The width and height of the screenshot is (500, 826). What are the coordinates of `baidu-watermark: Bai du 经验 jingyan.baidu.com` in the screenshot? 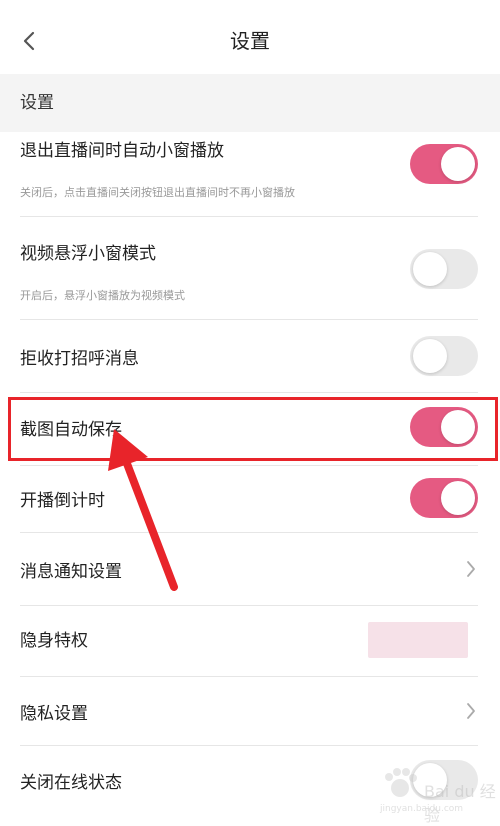 It's located at (438, 792).